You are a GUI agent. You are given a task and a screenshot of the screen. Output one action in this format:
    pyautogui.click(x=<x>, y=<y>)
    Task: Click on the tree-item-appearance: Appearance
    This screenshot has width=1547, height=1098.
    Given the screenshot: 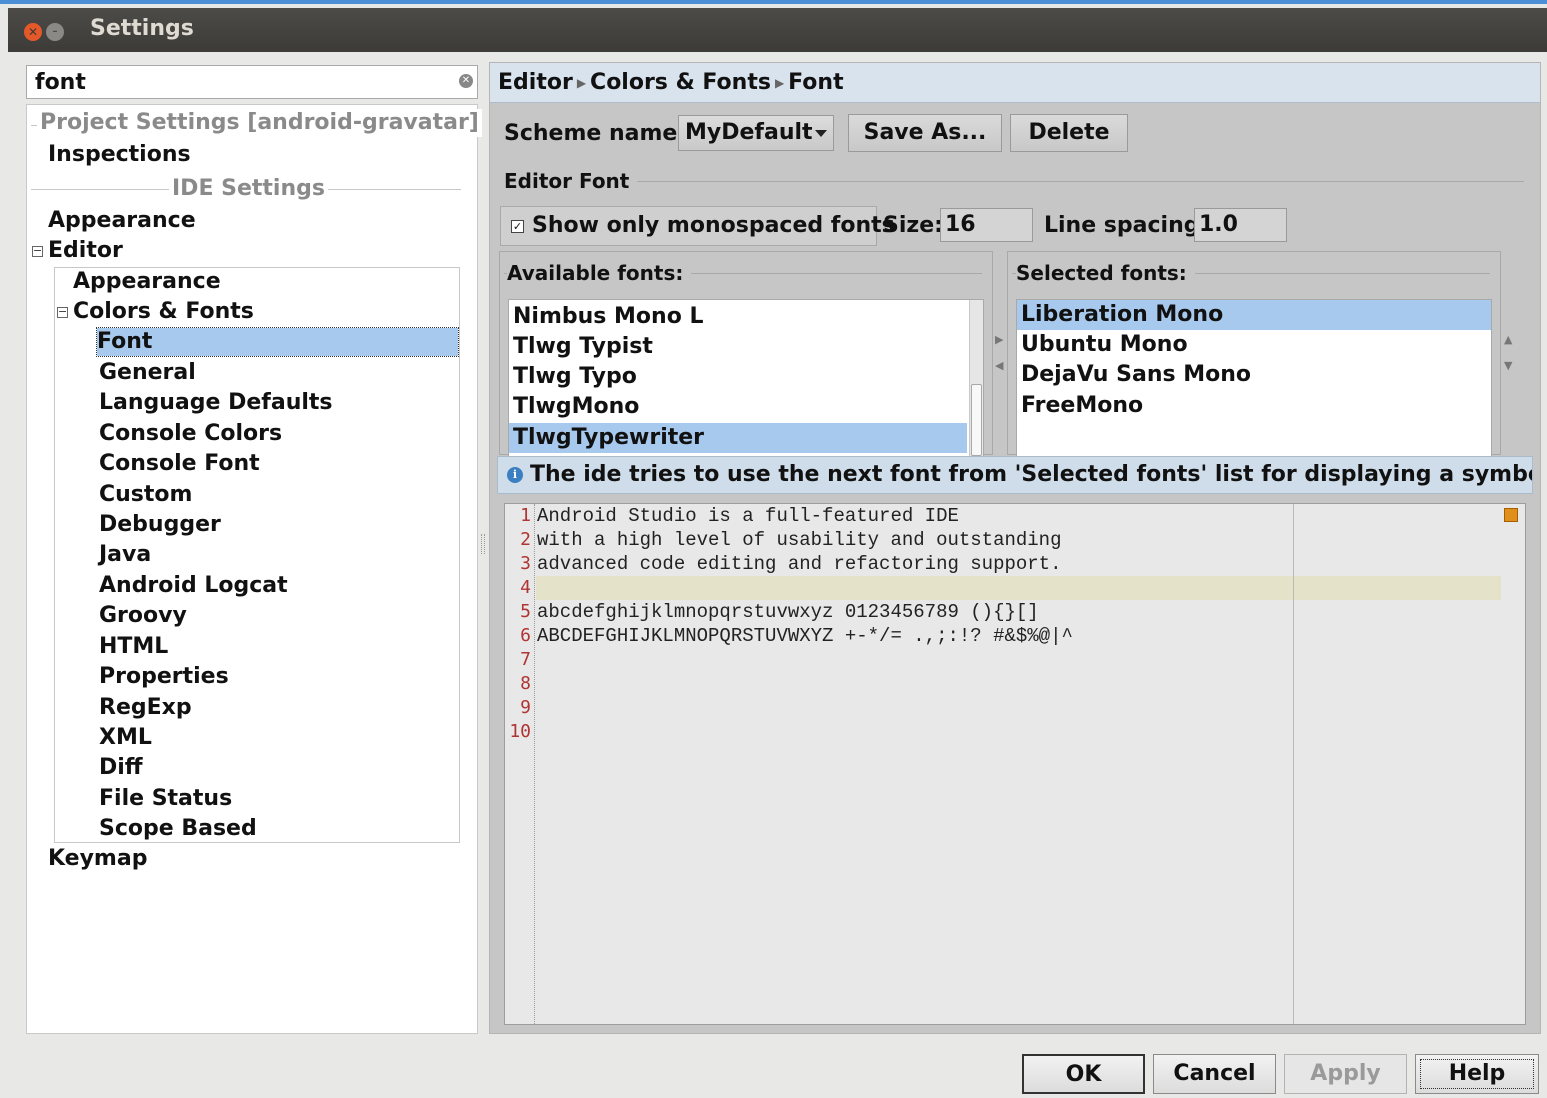 What is the action you would take?
    pyautogui.click(x=122, y=221)
    